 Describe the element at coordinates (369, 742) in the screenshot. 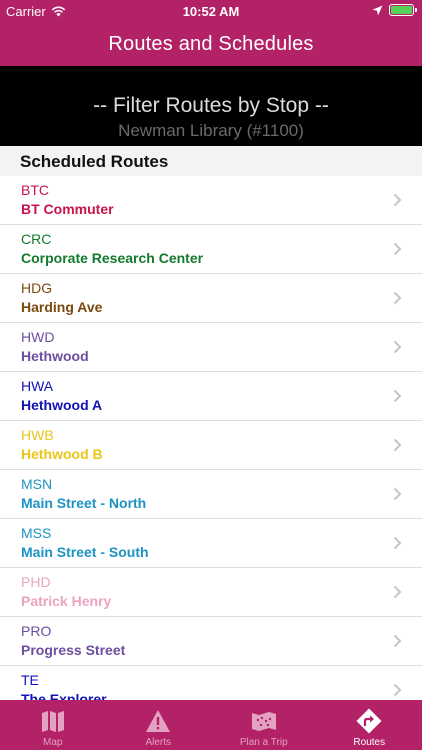

I see `tab-label: Routes` at that location.